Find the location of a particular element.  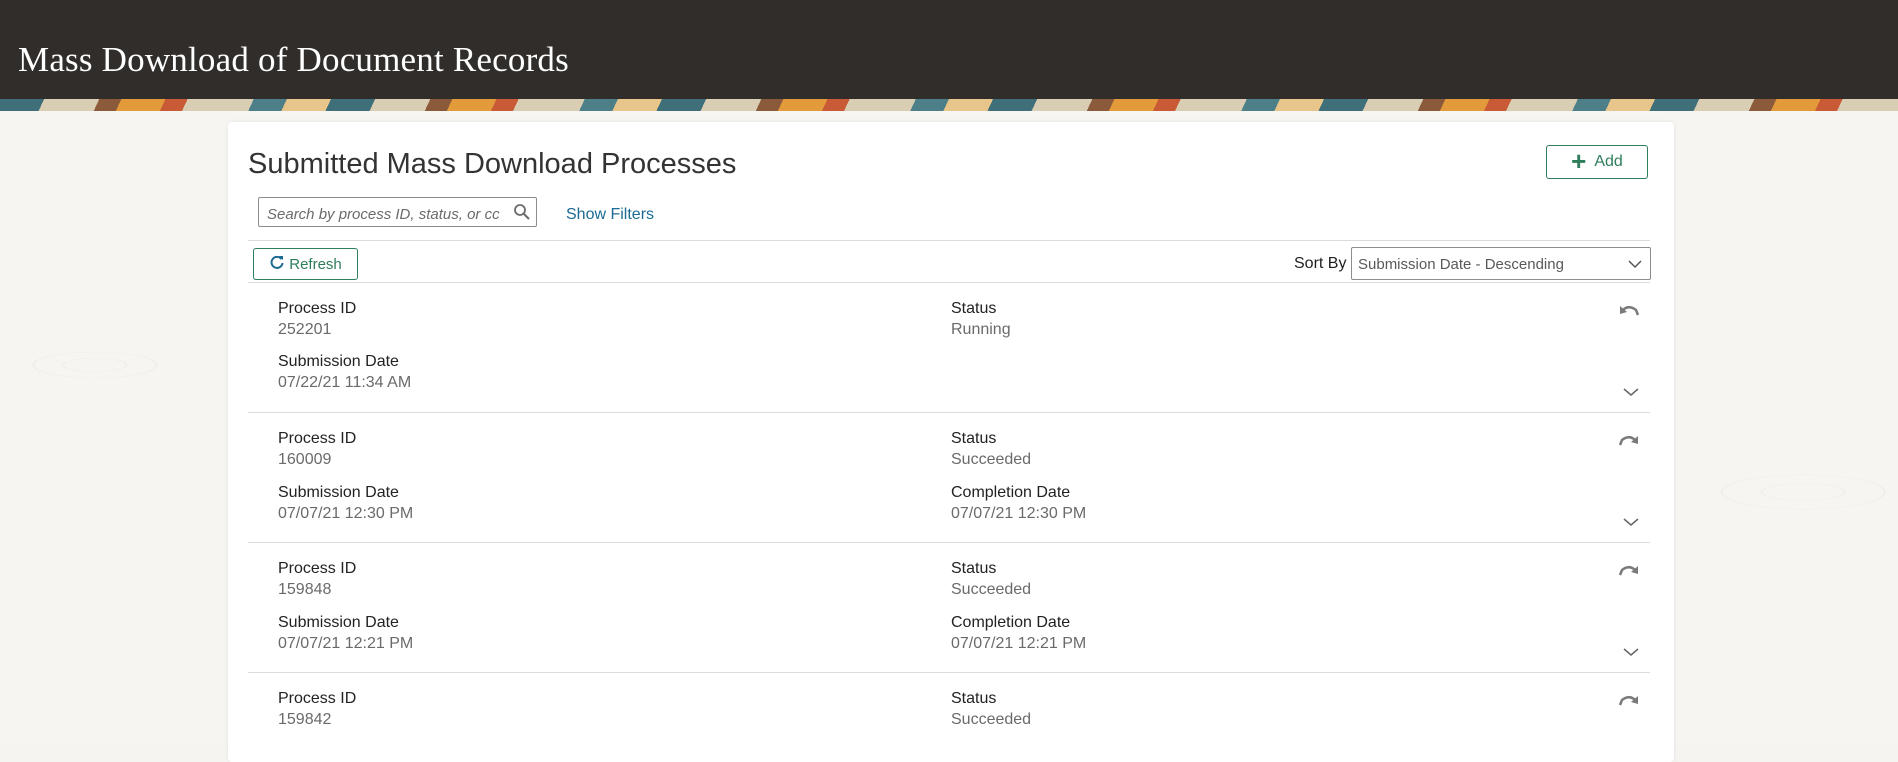

submission-date-value: 07/07/21 12:21 PM is located at coordinates (346, 643).